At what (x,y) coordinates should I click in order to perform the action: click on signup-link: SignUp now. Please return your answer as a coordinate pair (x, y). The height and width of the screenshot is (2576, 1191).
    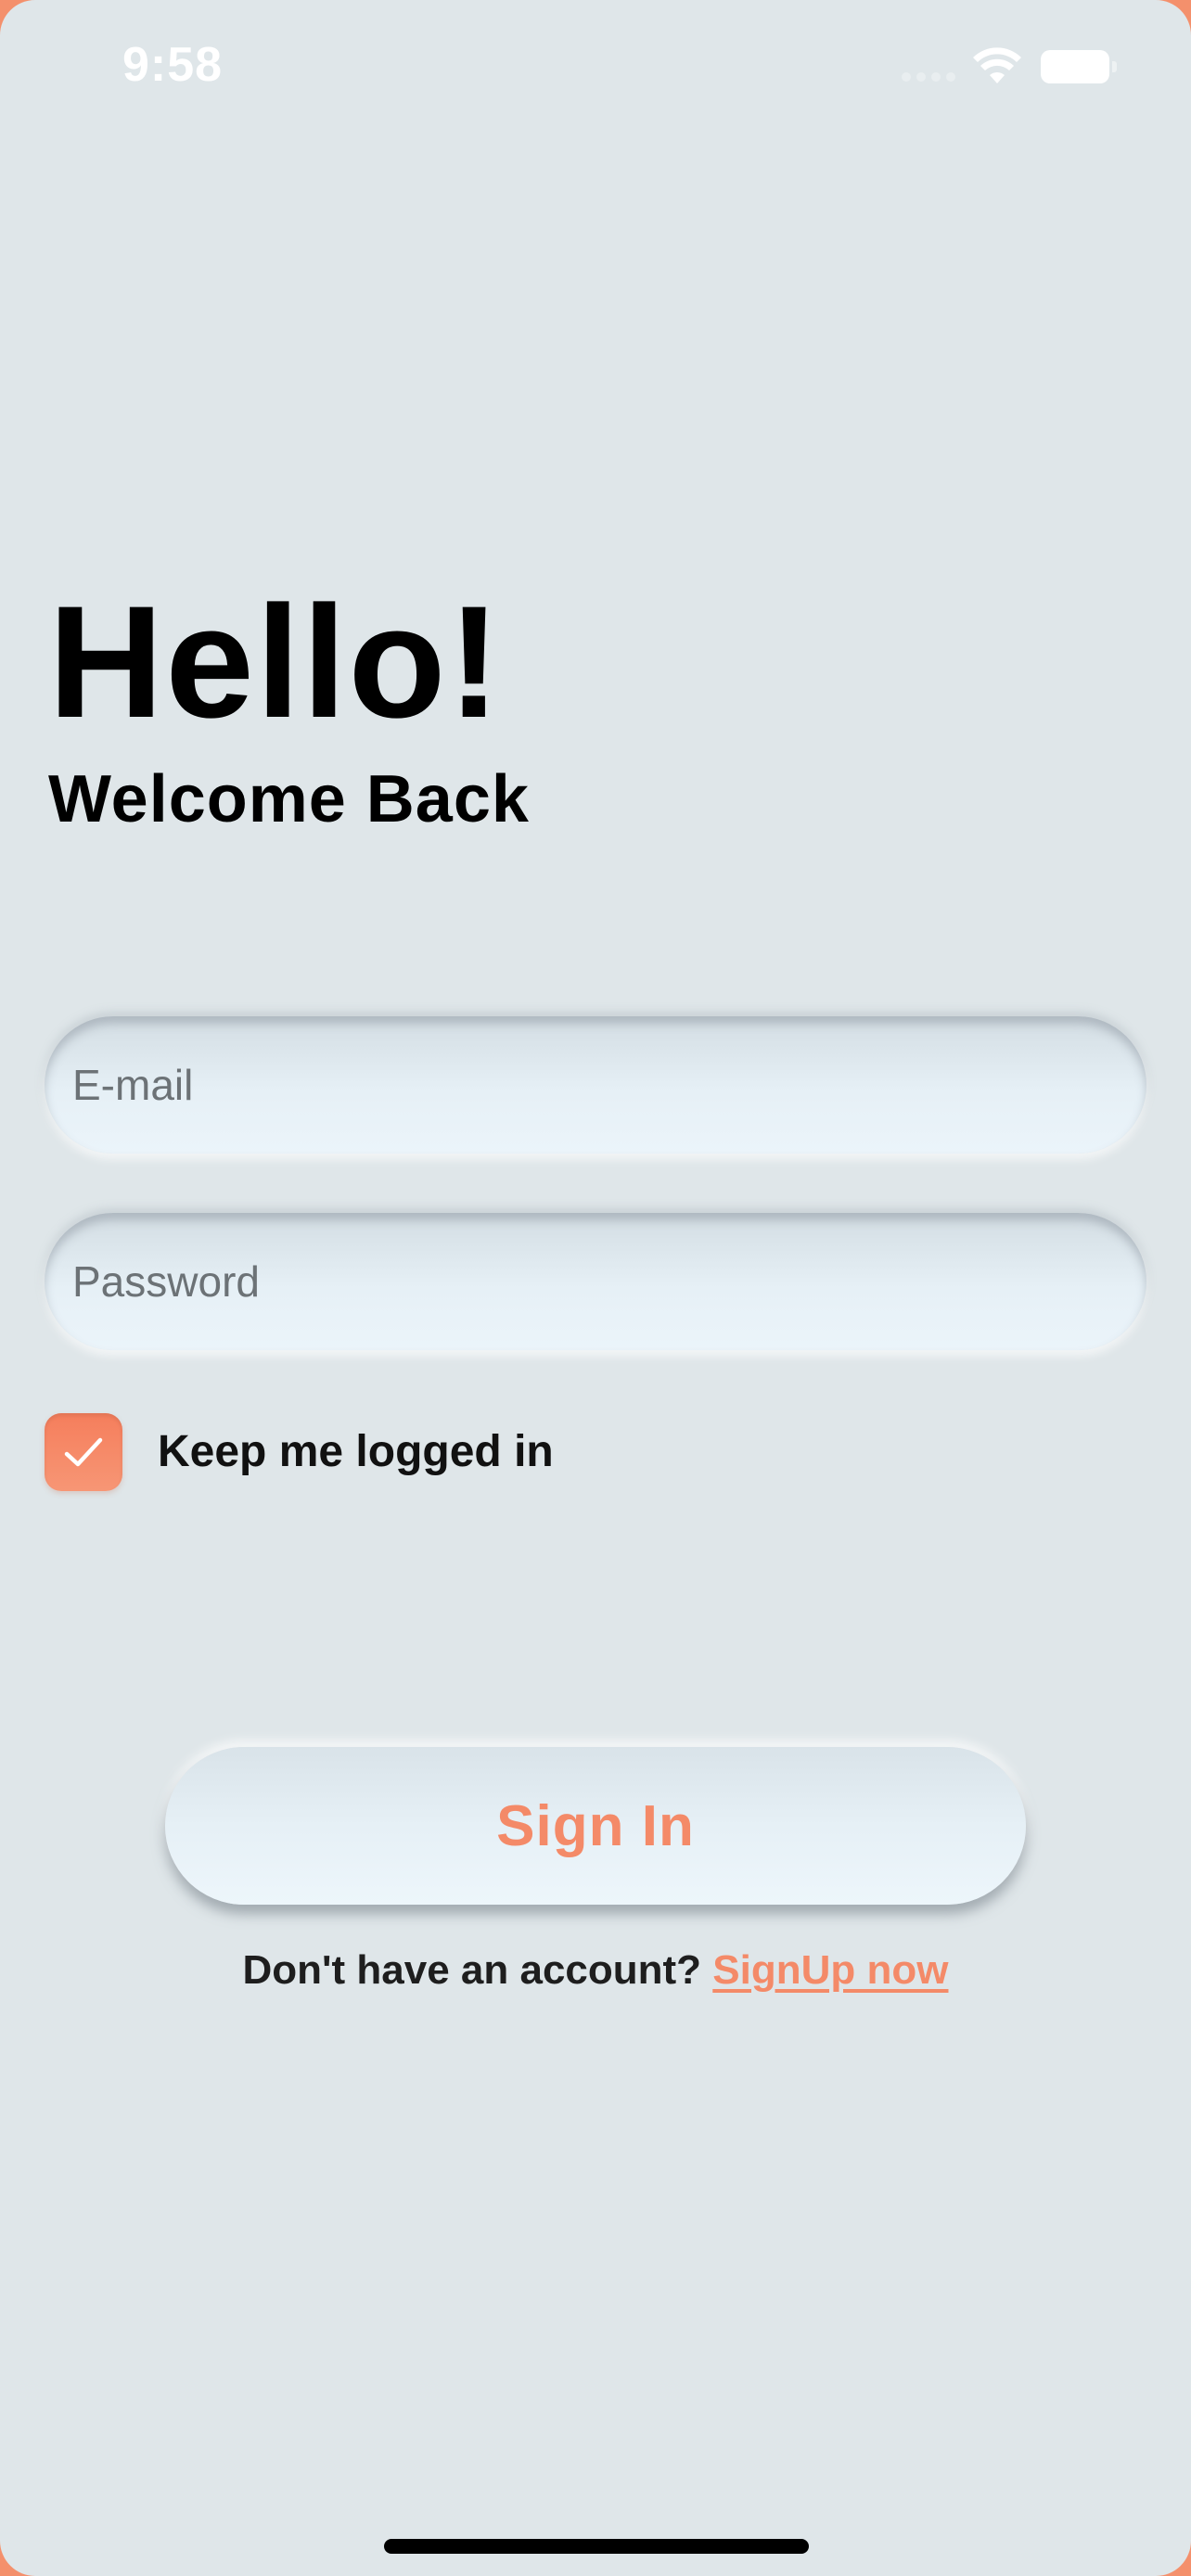
    Looking at the image, I should click on (830, 1970).